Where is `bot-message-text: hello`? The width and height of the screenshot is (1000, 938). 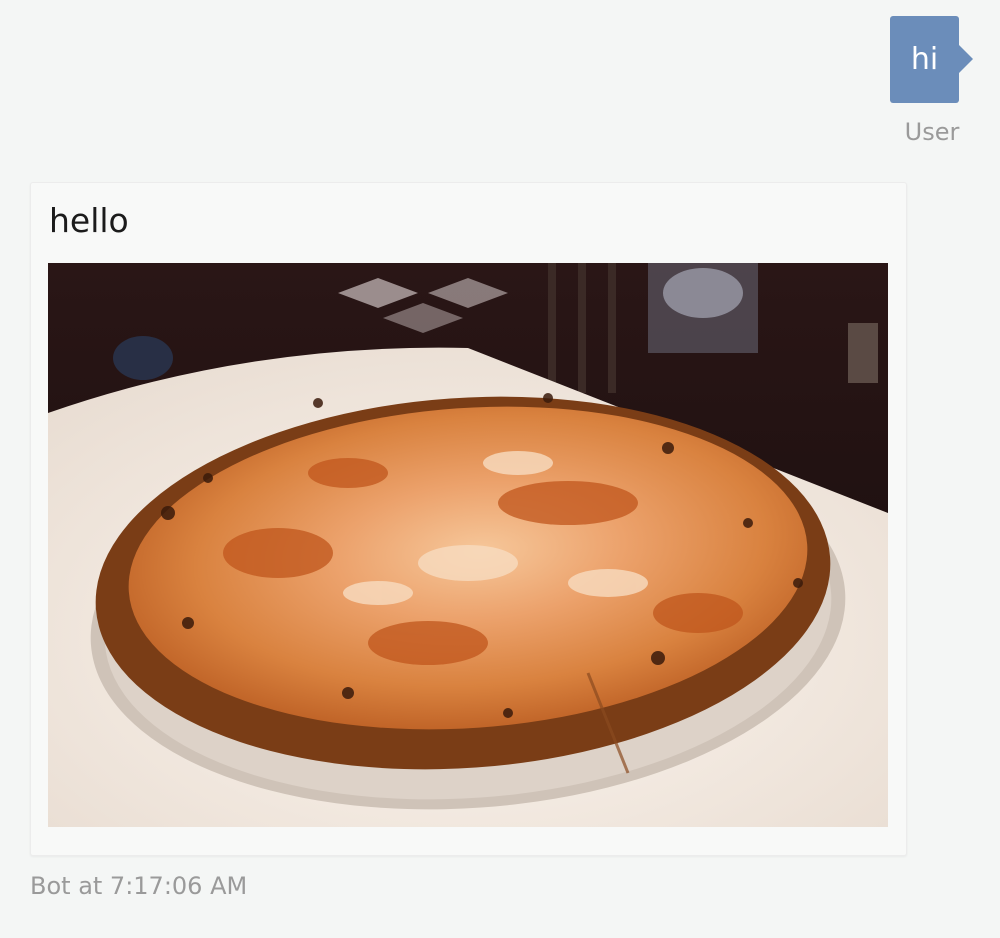 bot-message-text: hello is located at coordinates (89, 220).